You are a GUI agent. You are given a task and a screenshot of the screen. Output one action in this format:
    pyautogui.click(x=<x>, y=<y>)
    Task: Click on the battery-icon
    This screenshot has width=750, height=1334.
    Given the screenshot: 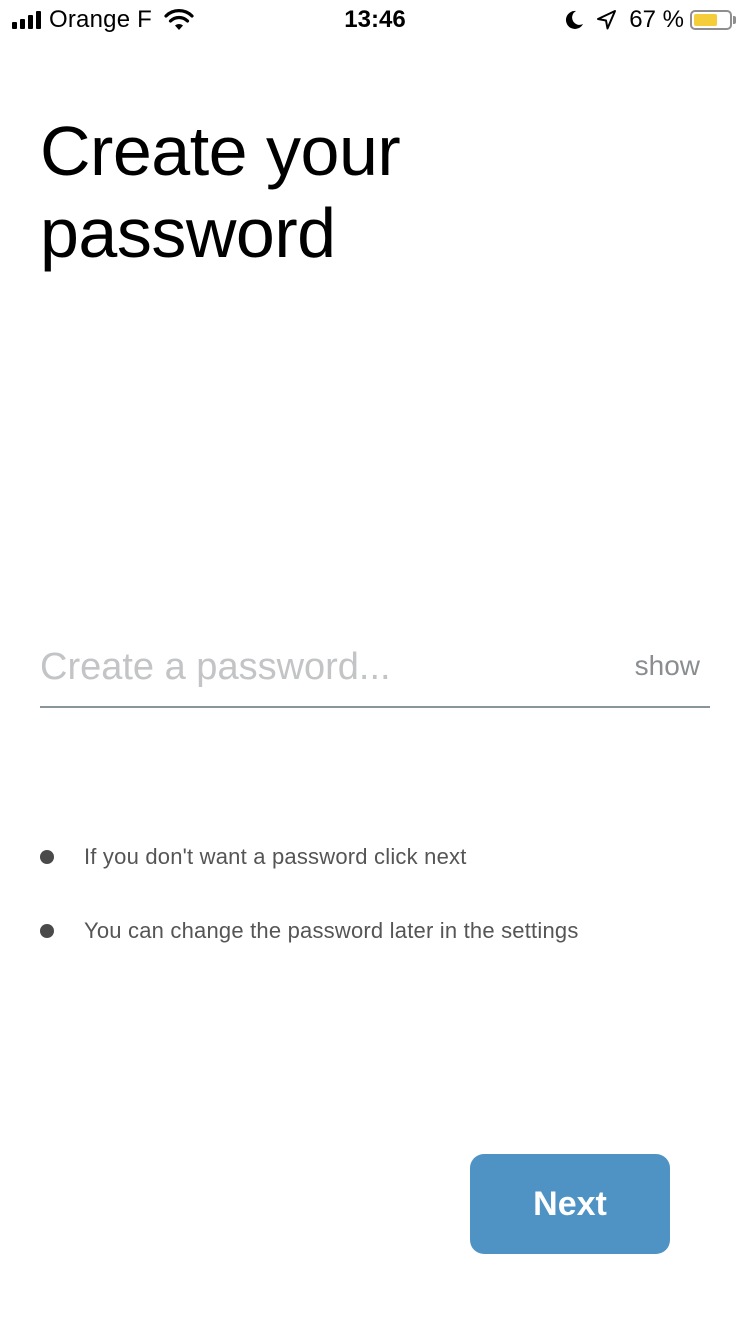 What is the action you would take?
    pyautogui.click(x=711, y=20)
    